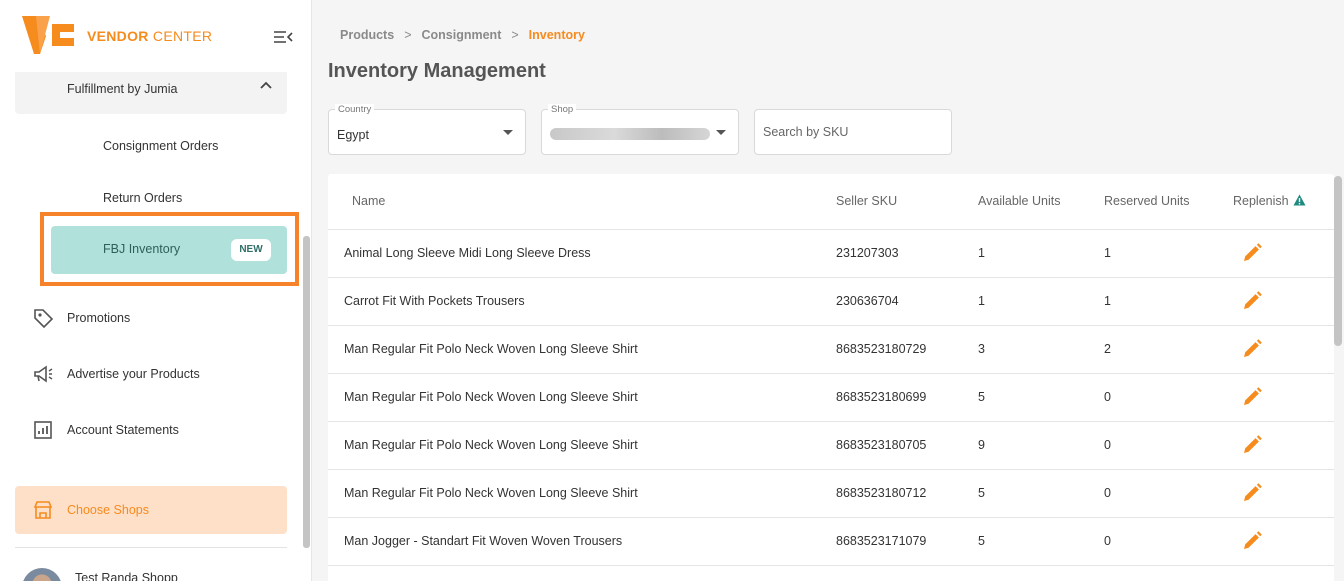 The image size is (1344, 581). Describe the element at coordinates (427, 129) in the screenshot. I see `country-select: Country Egypt` at that location.